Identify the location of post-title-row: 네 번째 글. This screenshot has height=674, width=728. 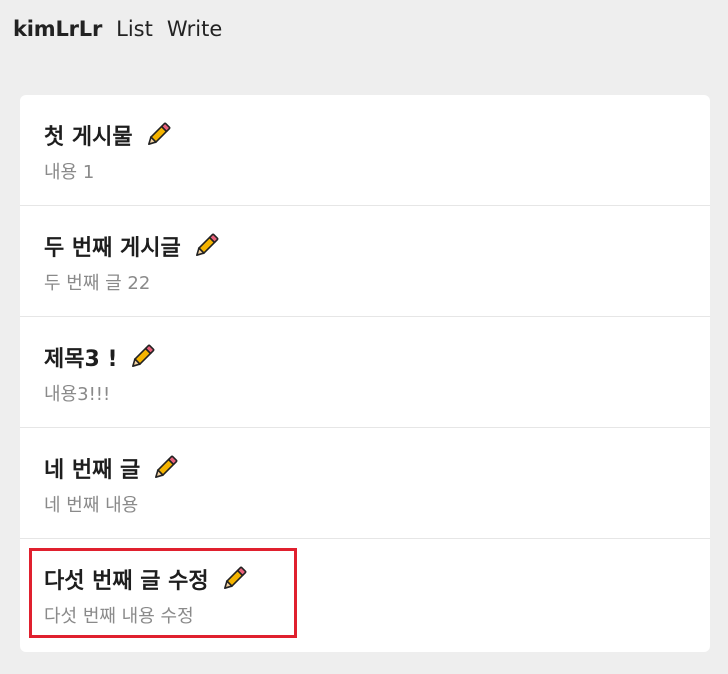
(112, 468).